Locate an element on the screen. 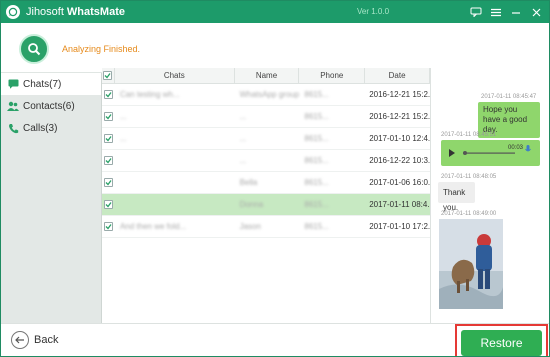 The height and width of the screenshot is (357, 550). feedback-icon is located at coordinates (476, 12).